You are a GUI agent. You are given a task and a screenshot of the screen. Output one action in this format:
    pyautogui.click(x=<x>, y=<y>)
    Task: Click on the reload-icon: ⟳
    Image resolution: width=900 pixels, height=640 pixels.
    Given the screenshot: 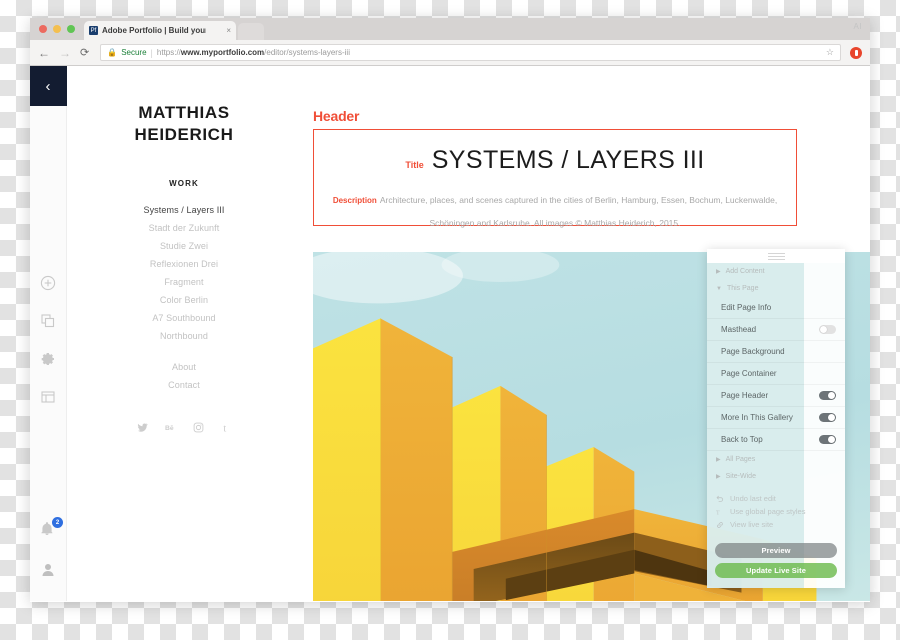 What is the action you would take?
    pyautogui.click(x=84, y=52)
    